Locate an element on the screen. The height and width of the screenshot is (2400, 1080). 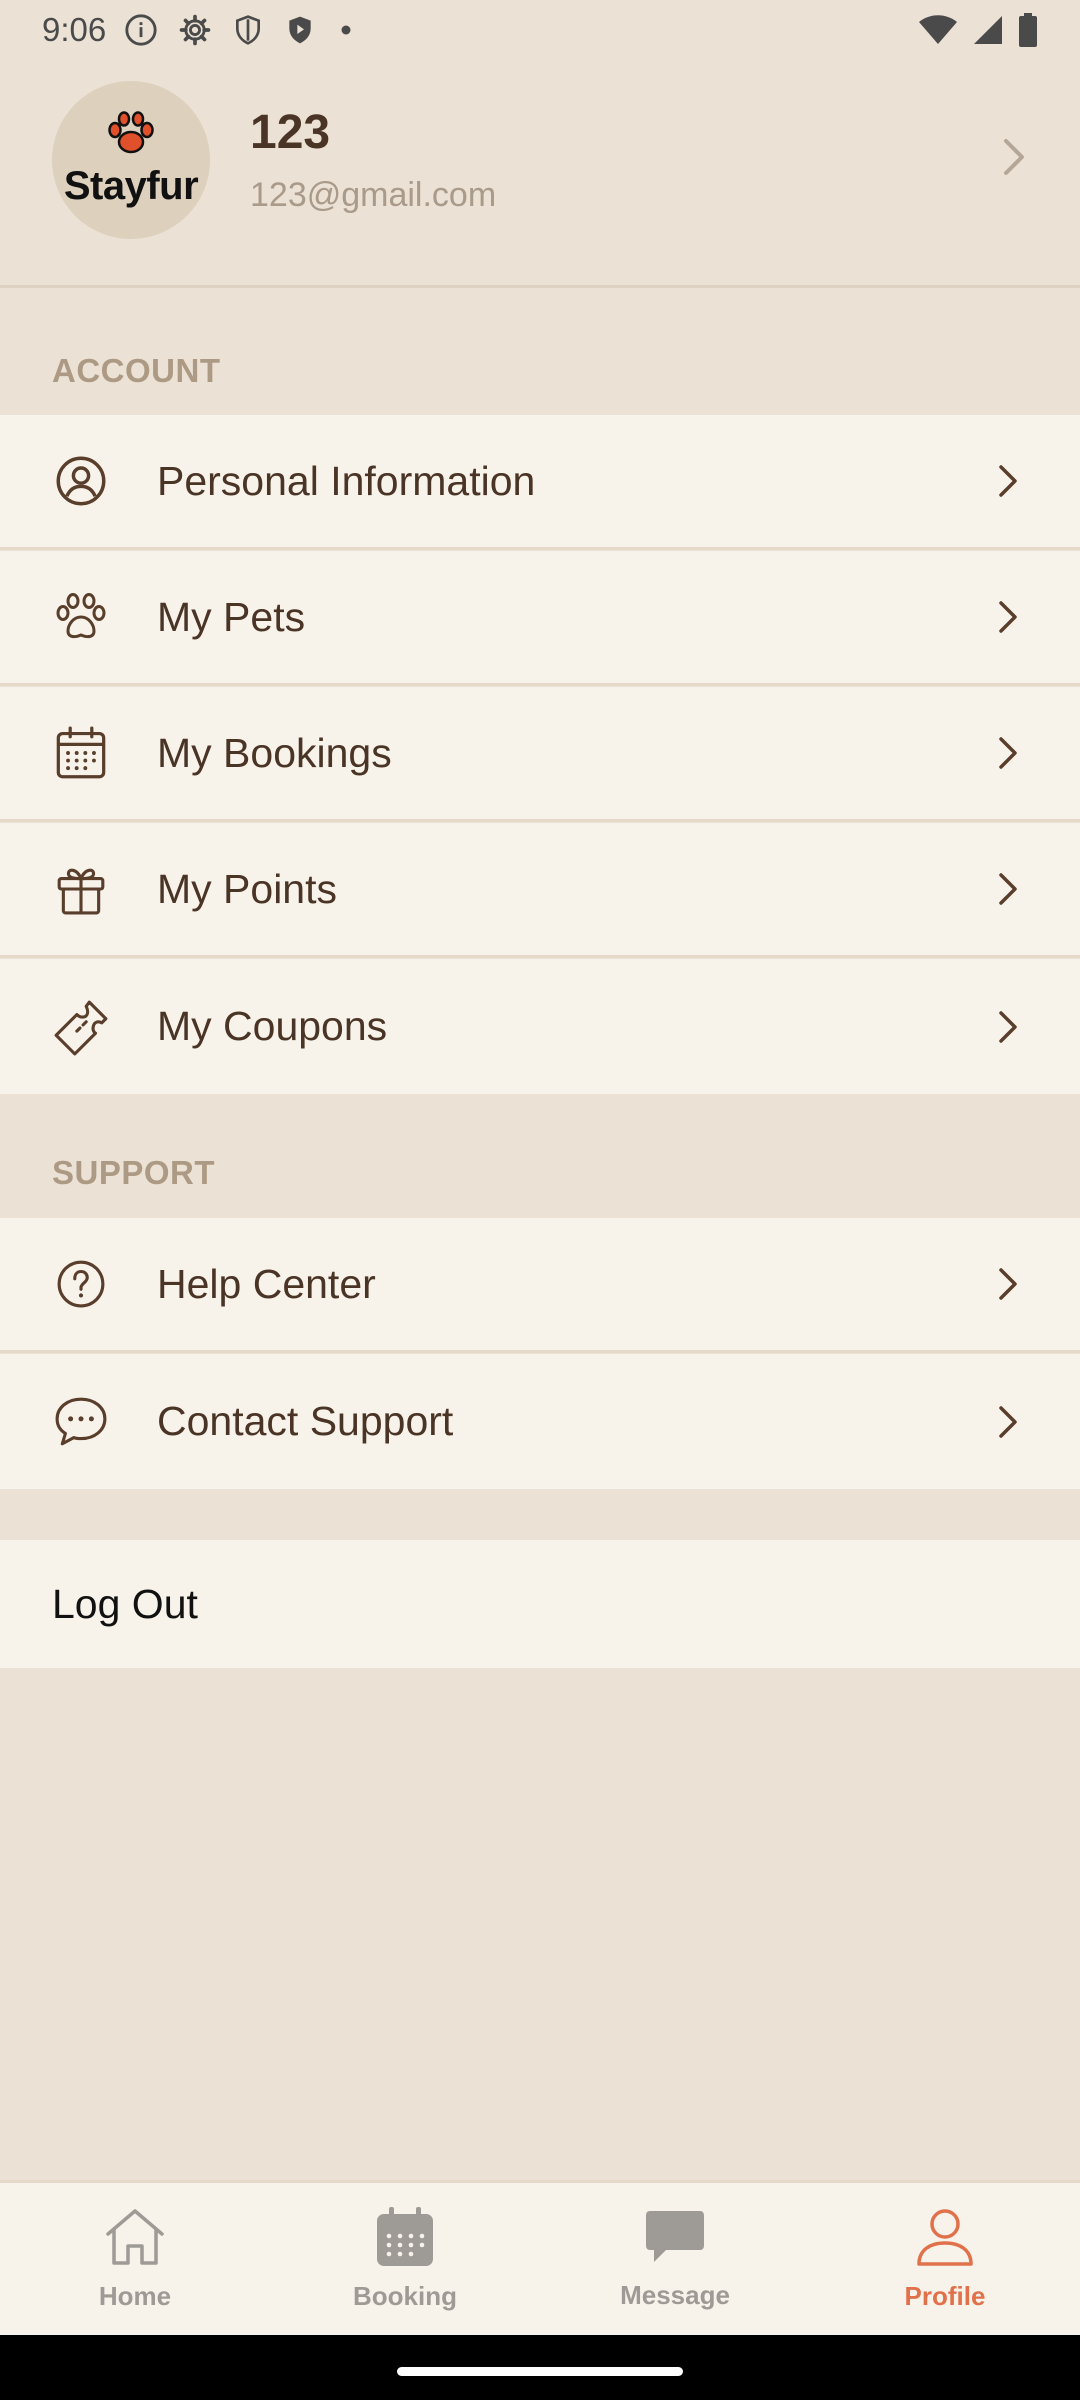
menu-item-personal-information: Personal Information is located at coordinates (540, 482).